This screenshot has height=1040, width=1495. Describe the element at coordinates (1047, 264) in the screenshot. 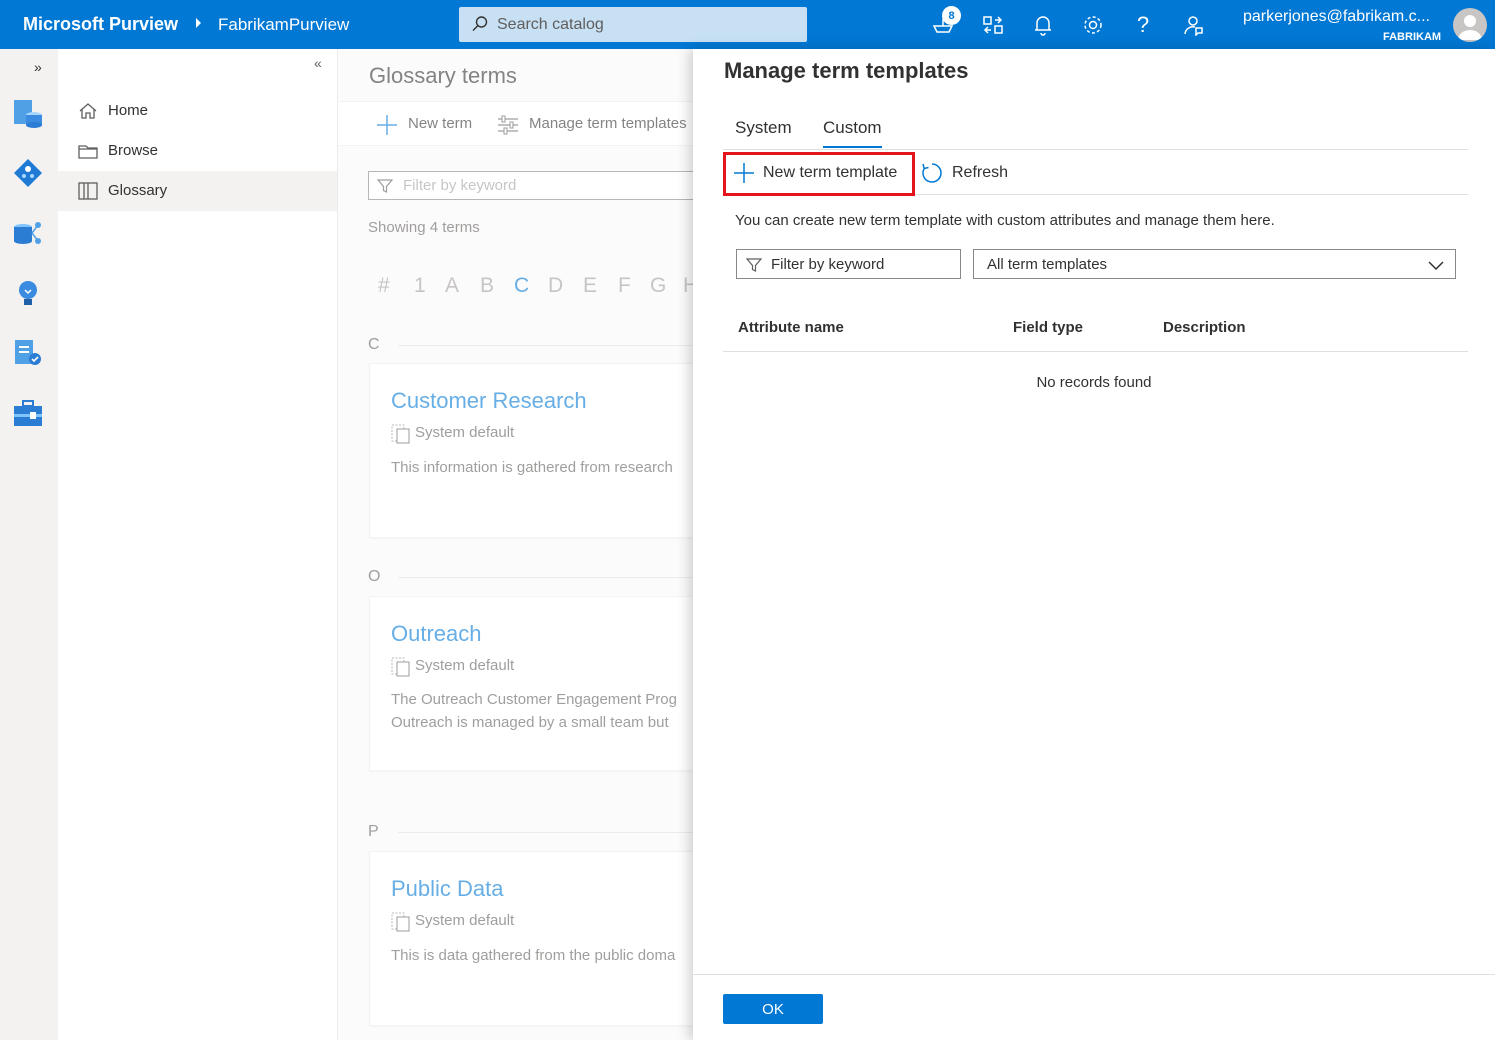

I see `dropdown-value: All term templates` at that location.